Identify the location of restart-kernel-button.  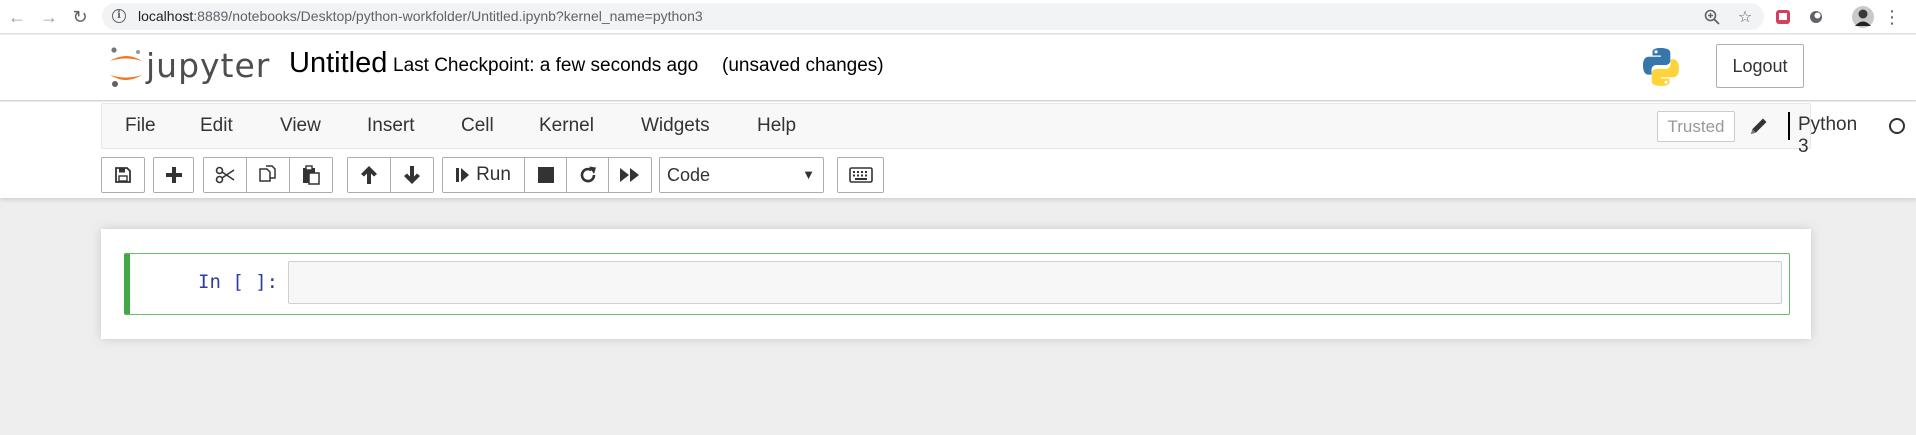
(587, 175).